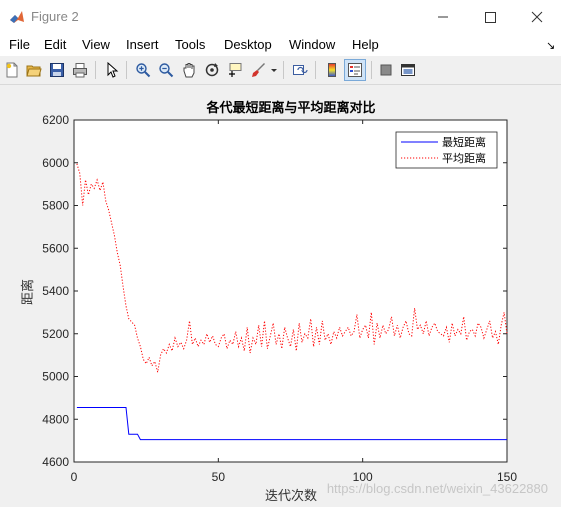 This screenshot has height=507, width=561. I want to click on window-title: Figure 2, so click(55, 16).